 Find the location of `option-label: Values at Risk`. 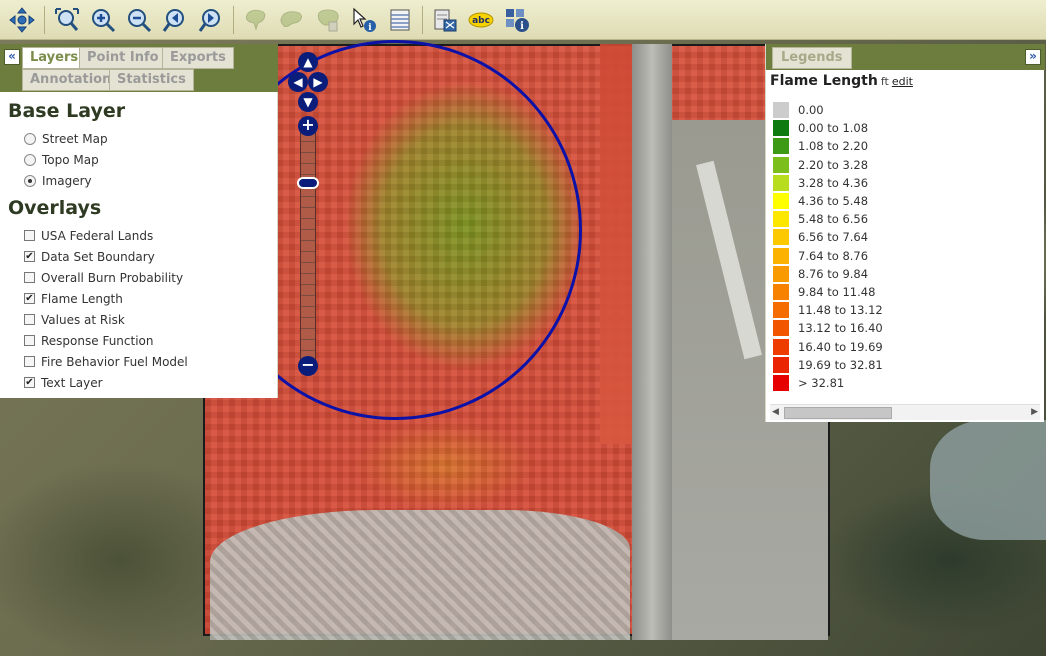

option-label: Values at Risk is located at coordinates (83, 319).